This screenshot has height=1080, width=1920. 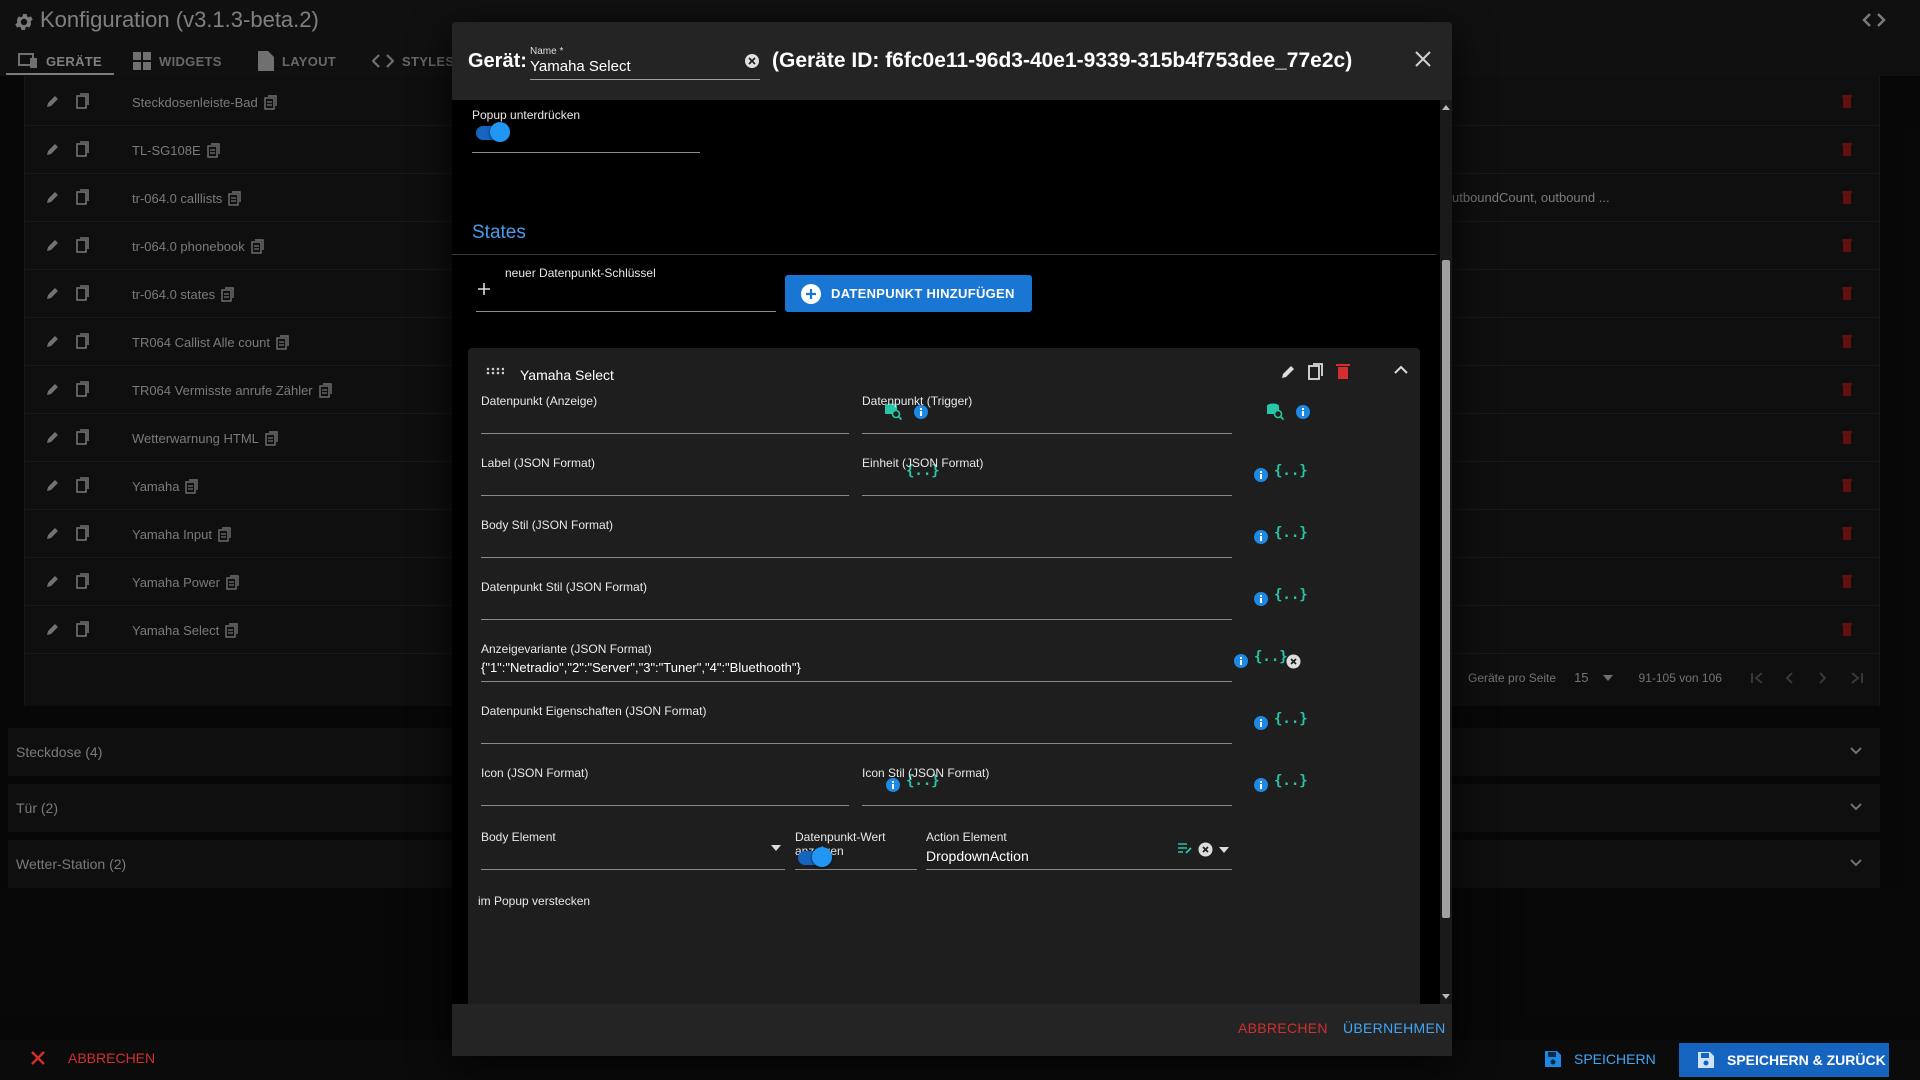 What do you see at coordinates (567, 375) in the screenshot?
I see `panel-title: Yamaha Select` at bounding box center [567, 375].